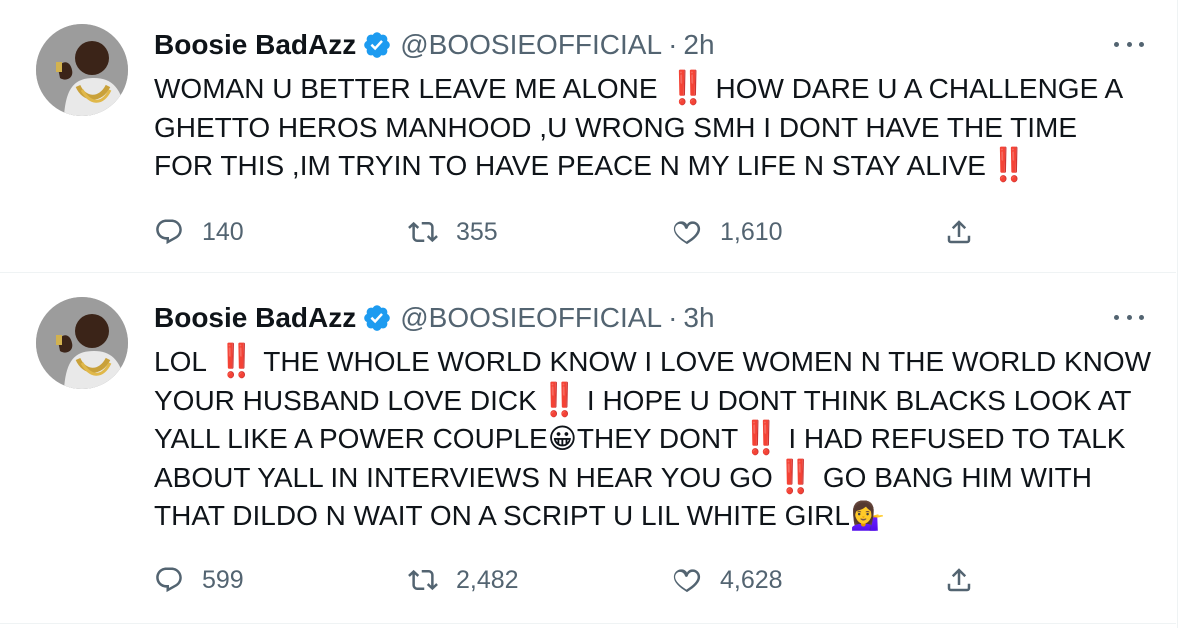  I want to click on retweet-count: 2,482, so click(487, 579).